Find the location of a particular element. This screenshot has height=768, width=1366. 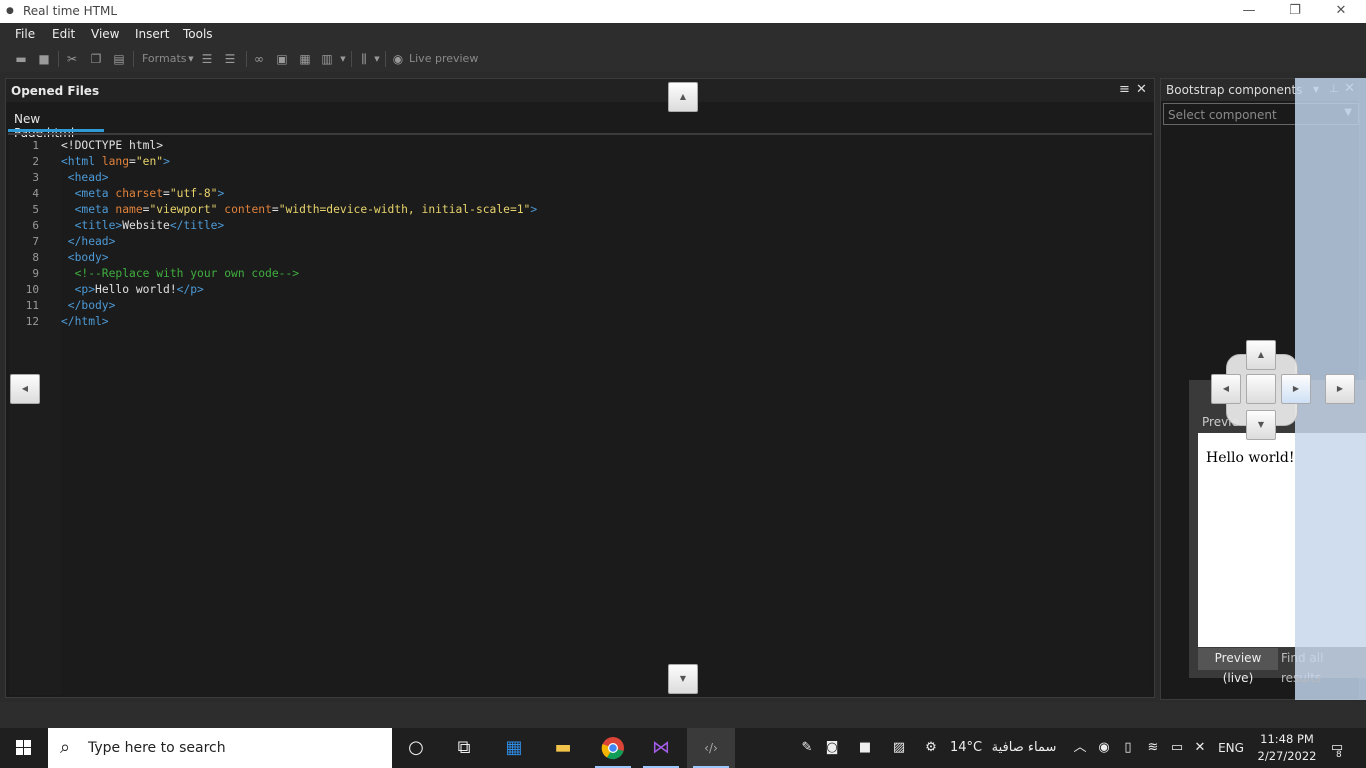

dock-left-button: ◀ is located at coordinates (25, 389).